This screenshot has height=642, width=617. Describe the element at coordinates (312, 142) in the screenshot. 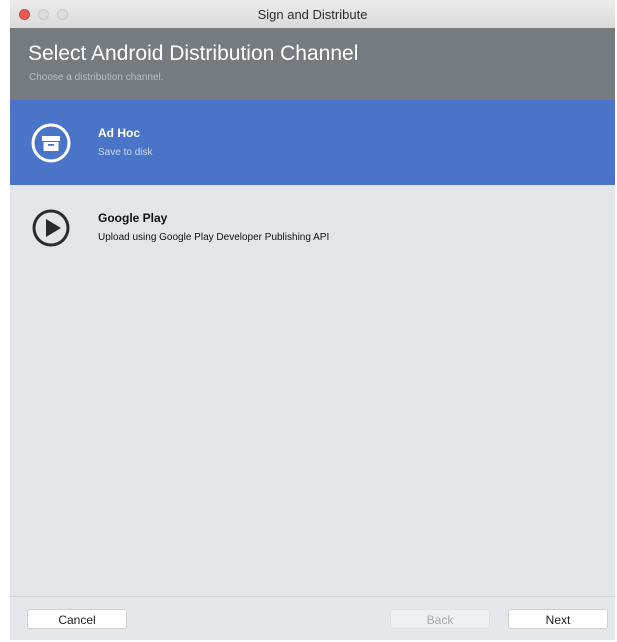

I see `channel-item-ad-hoc: Ad Hoc Save to disk` at that location.